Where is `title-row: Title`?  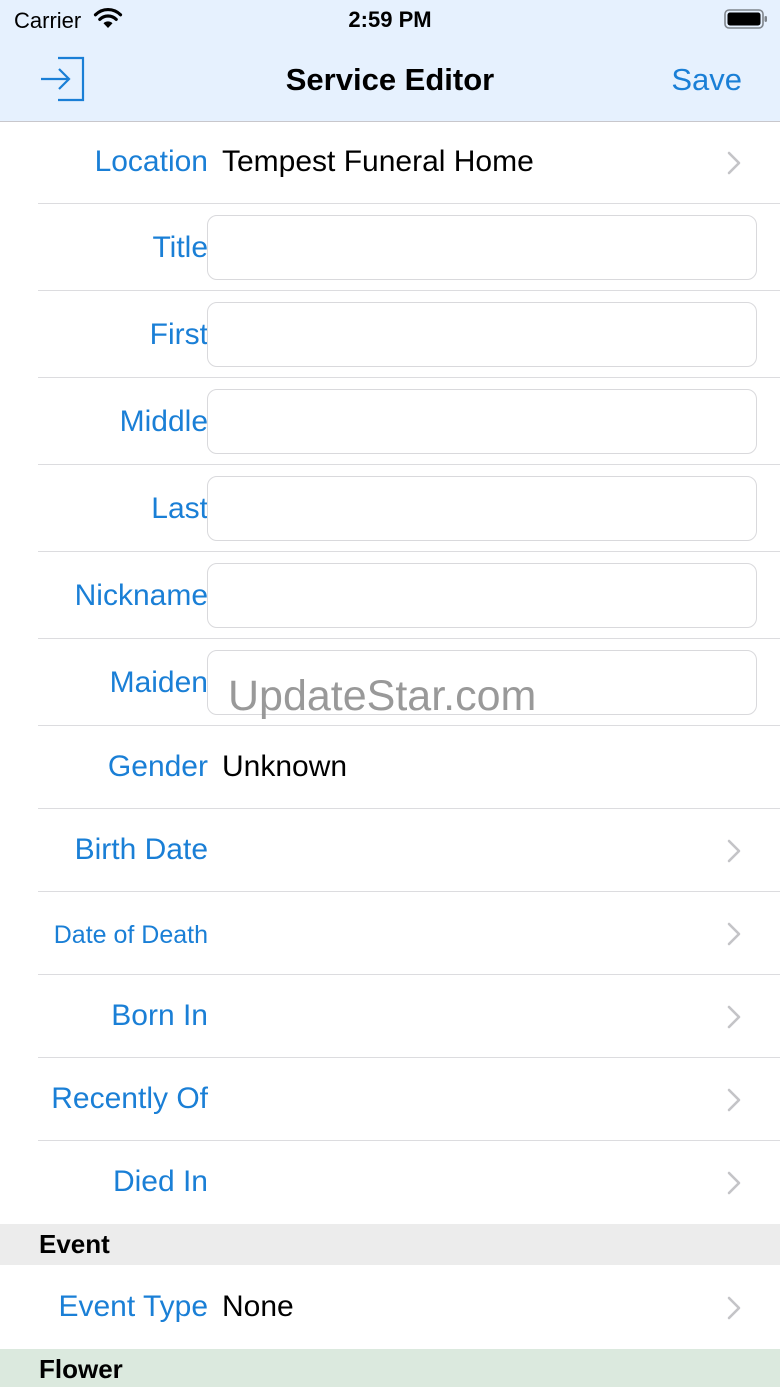 title-row: Title is located at coordinates (390, 247).